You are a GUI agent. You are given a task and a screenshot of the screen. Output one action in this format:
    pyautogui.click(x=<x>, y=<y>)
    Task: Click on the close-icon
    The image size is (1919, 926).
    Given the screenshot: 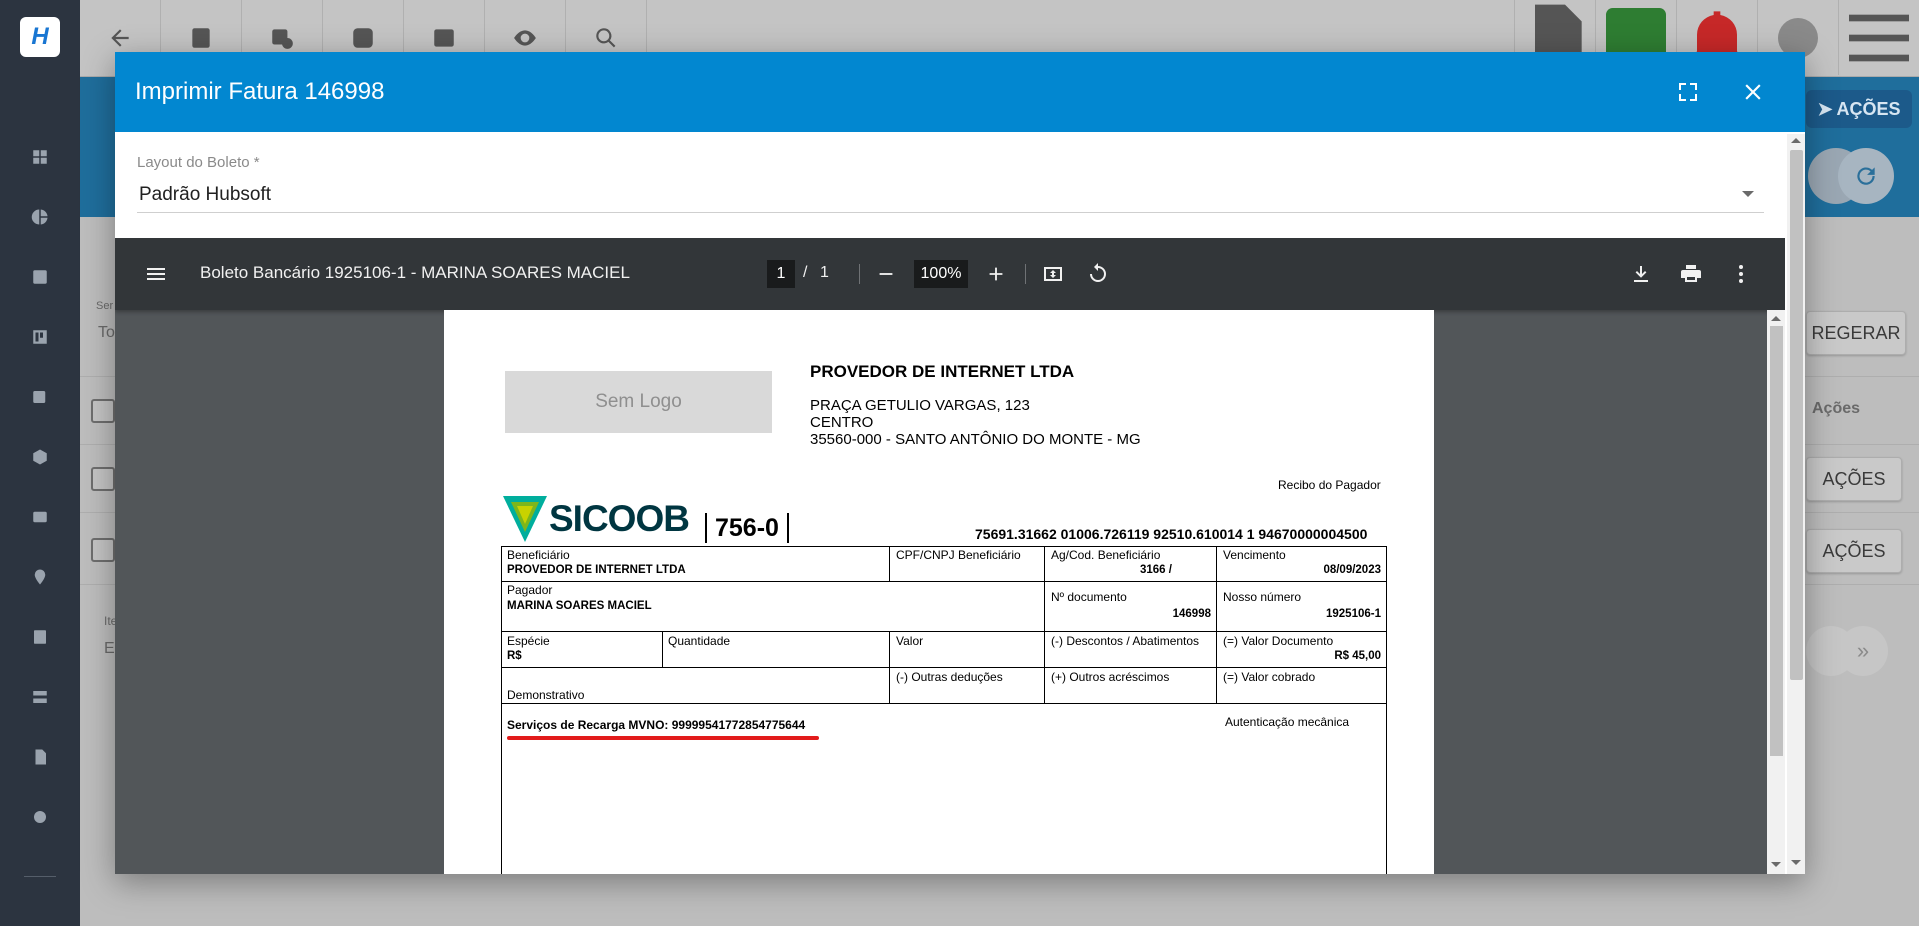 What is the action you would take?
    pyautogui.click(x=1753, y=92)
    